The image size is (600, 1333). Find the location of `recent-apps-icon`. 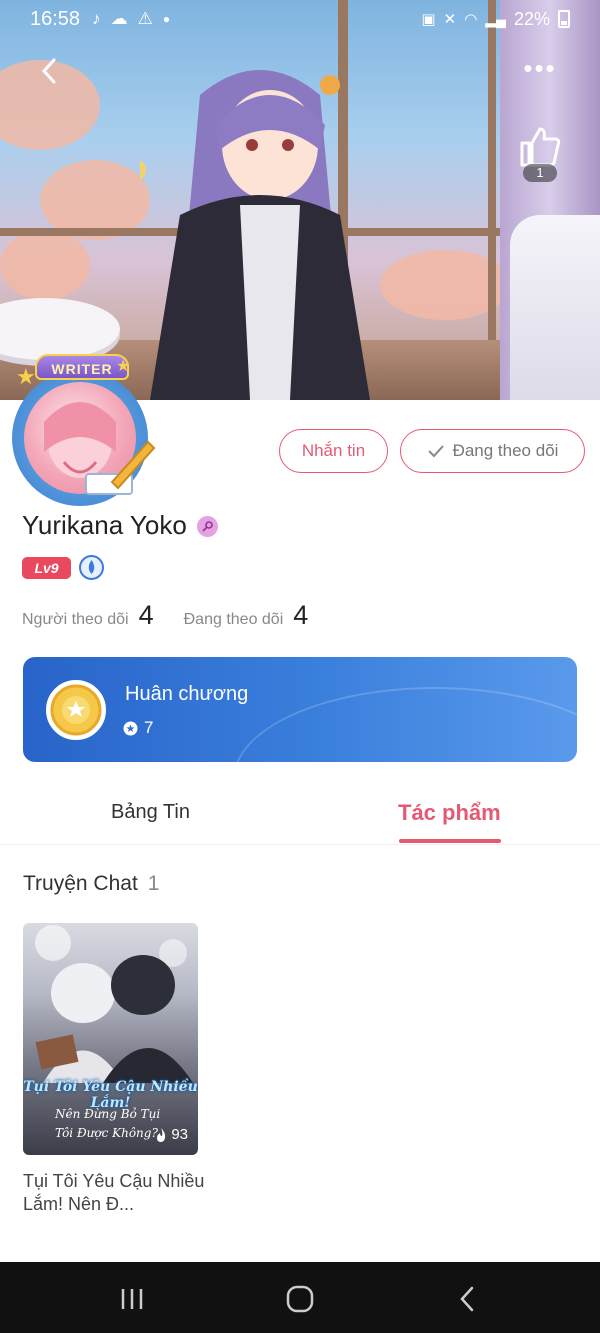

recent-apps-icon is located at coordinates (133, 1299).